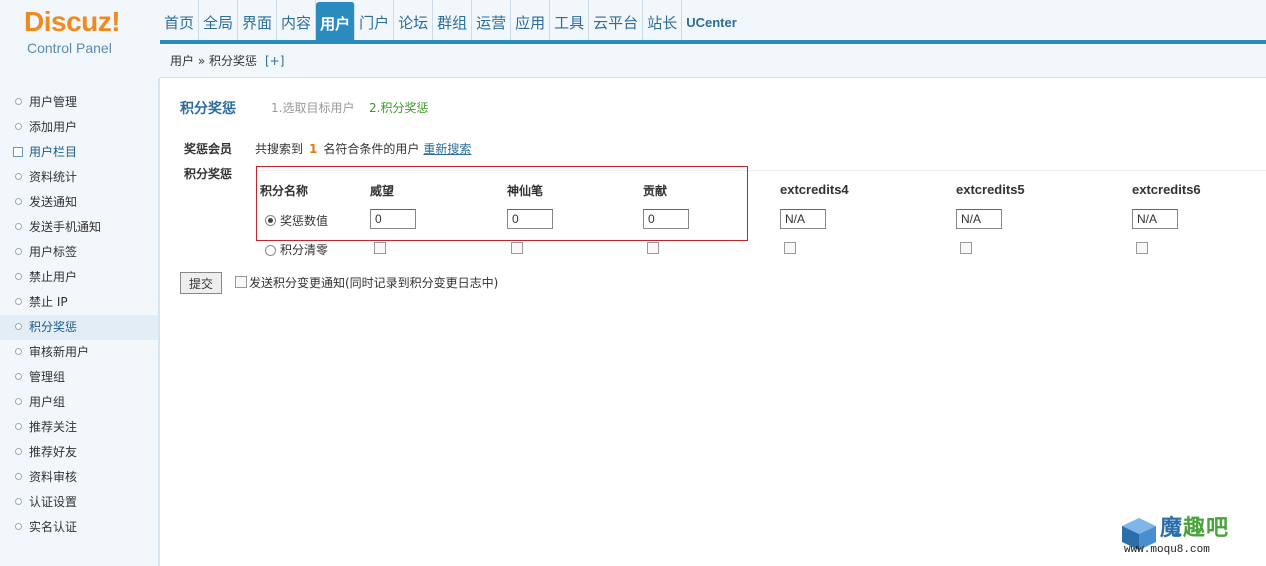  I want to click on watermark-text-b: 趣吧, so click(1206, 528).